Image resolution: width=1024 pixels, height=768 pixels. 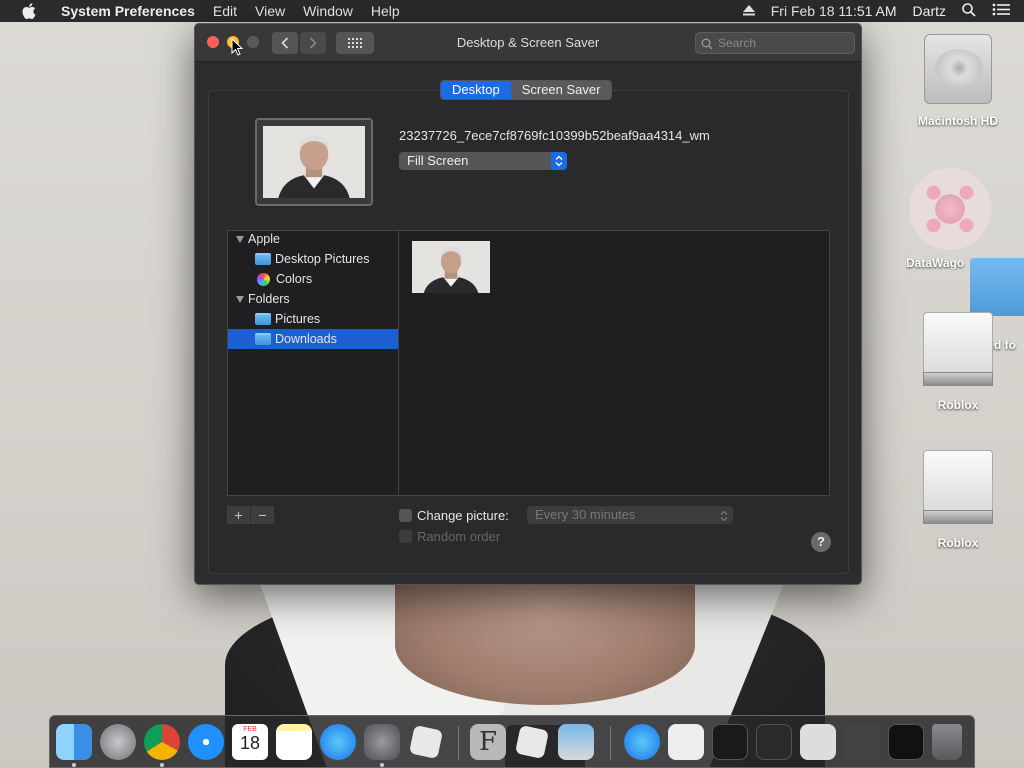 I want to click on interval-select: Every 30 minutes, so click(x=630, y=515).